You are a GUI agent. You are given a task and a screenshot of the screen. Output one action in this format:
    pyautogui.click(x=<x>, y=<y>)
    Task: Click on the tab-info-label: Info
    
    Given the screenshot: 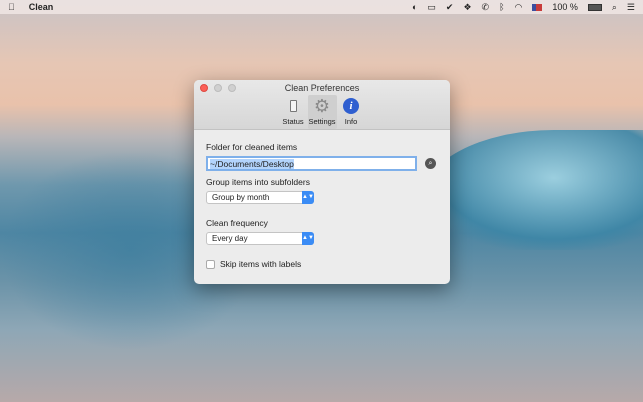 What is the action you would take?
    pyautogui.click(x=351, y=121)
    